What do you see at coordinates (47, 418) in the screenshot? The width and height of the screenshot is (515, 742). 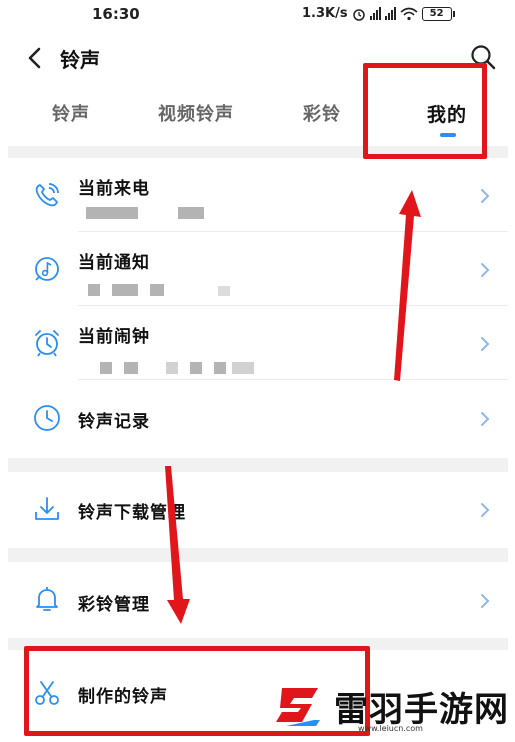 I see `clock-icon` at bounding box center [47, 418].